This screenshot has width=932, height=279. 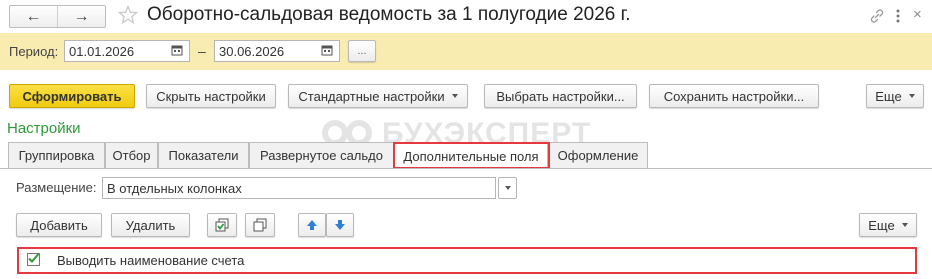 I want to click on move-up-button, so click(x=312, y=225).